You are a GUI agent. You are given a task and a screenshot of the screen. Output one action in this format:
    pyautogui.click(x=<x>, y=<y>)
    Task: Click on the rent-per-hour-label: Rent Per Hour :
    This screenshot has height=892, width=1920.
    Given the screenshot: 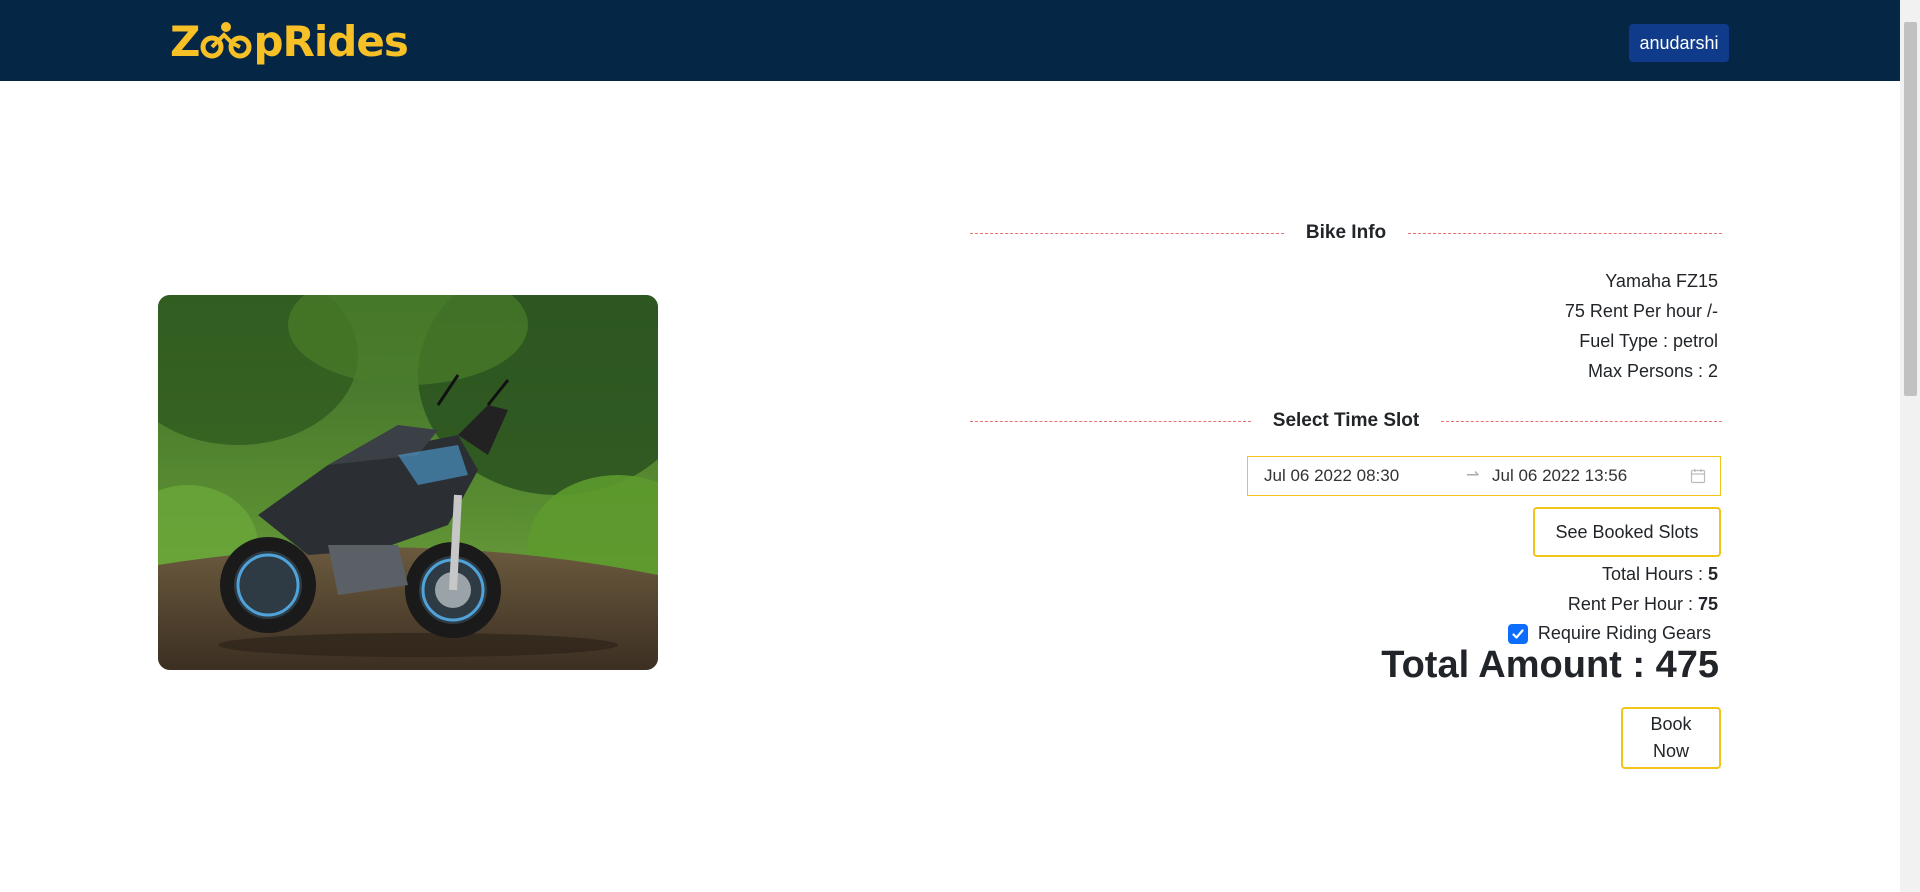 What is the action you would take?
    pyautogui.click(x=1632, y=604)
    